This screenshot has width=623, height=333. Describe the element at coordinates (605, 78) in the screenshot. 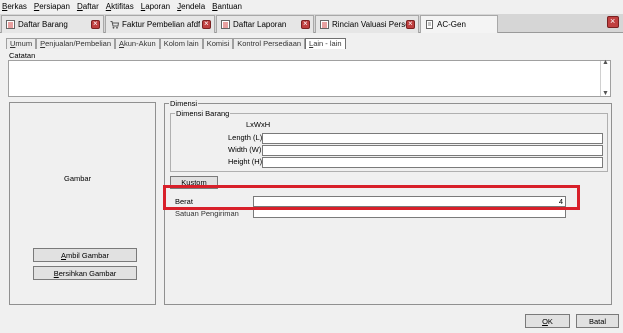

I see `catatan-scrollbar: ▲ ▼` at that location.